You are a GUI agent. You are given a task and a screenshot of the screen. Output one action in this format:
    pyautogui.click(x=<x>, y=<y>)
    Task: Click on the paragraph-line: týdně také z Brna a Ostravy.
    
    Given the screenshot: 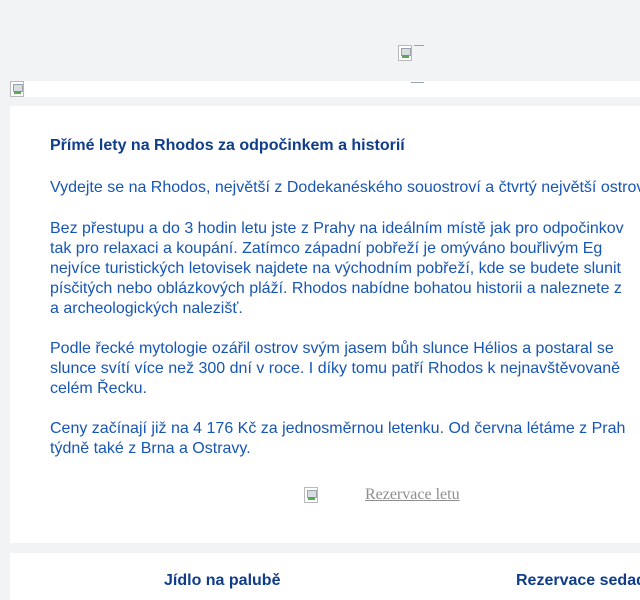 What is the action you would take?
    pyautogui.click(x=150, y=448)
    